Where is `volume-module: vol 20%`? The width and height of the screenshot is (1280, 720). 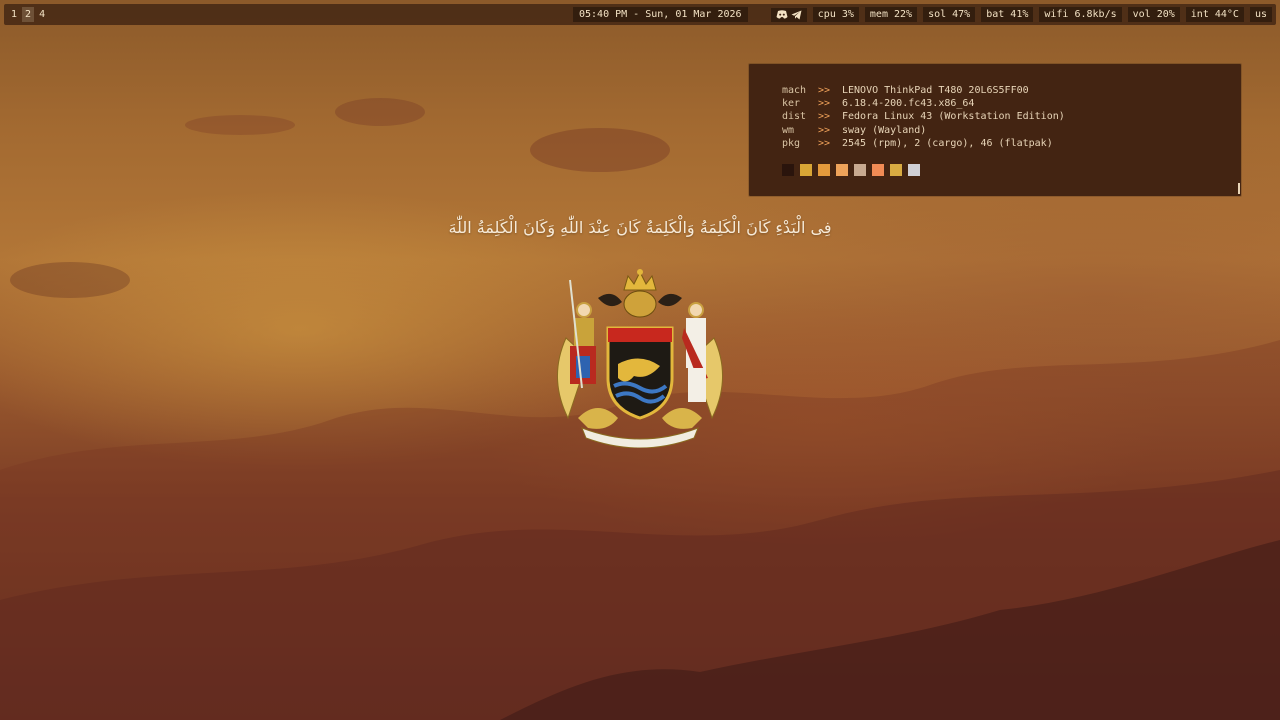
volume-module: vol 20% is located at coordinates (1153, 14).